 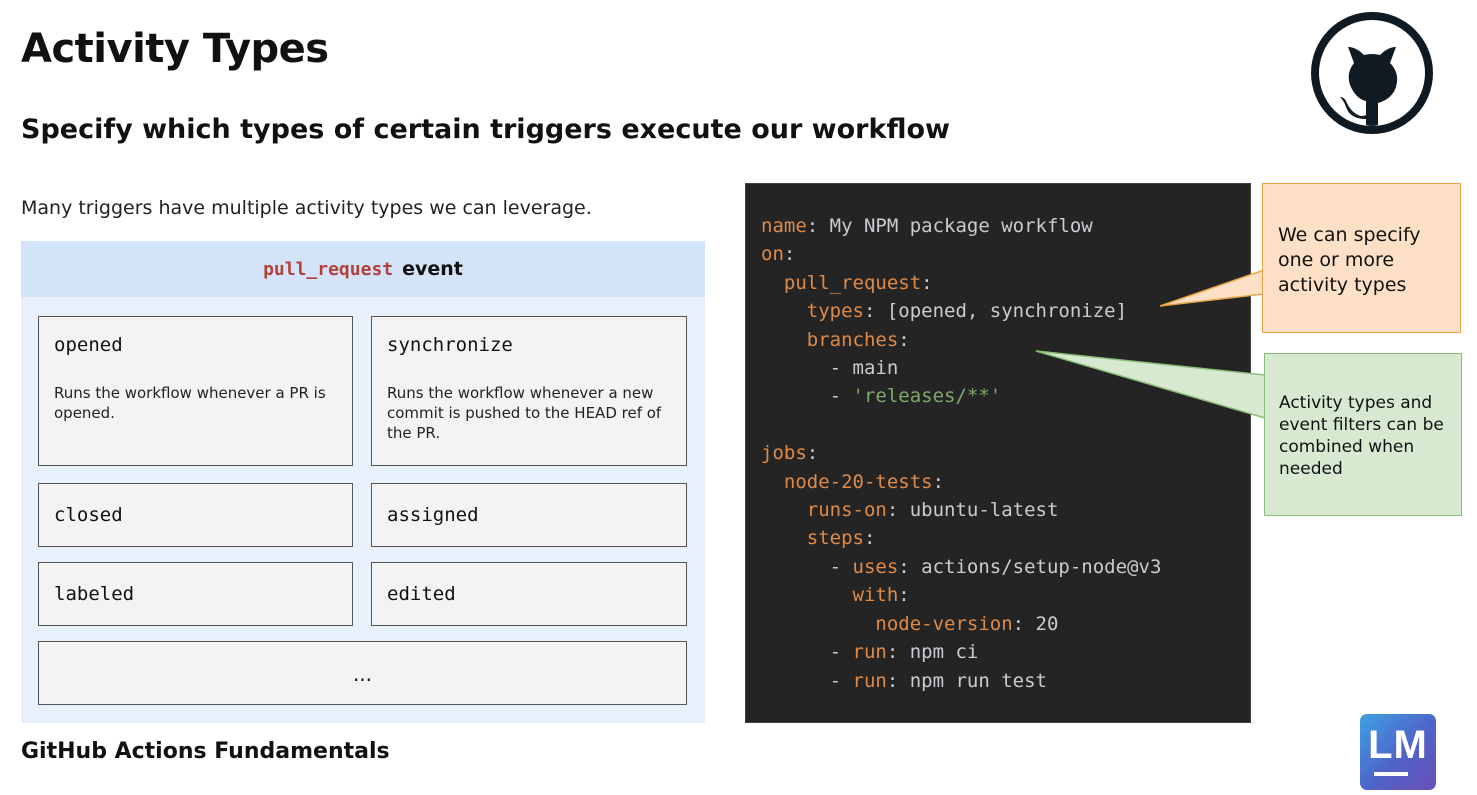 I want to click on code-line: pull_request:, so click(x=961, y=283).